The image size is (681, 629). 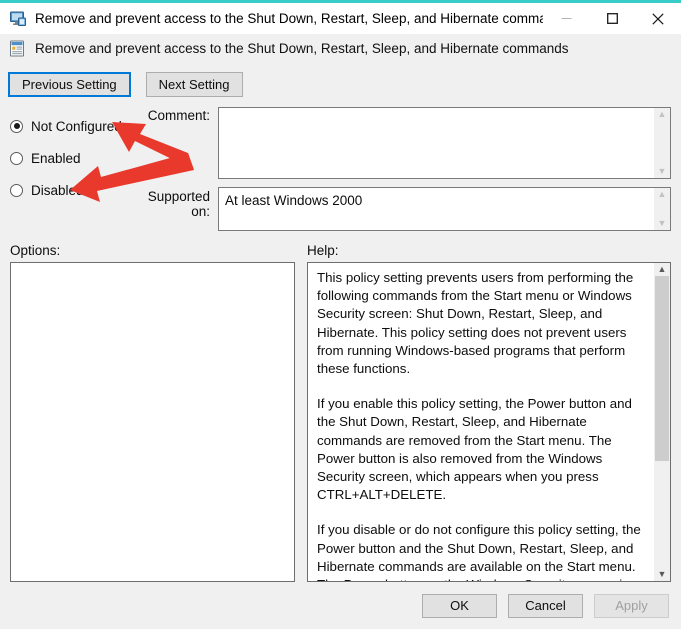 I want to click on comment-scrollbar: ▲ ▼, so click(x=661, y=143).